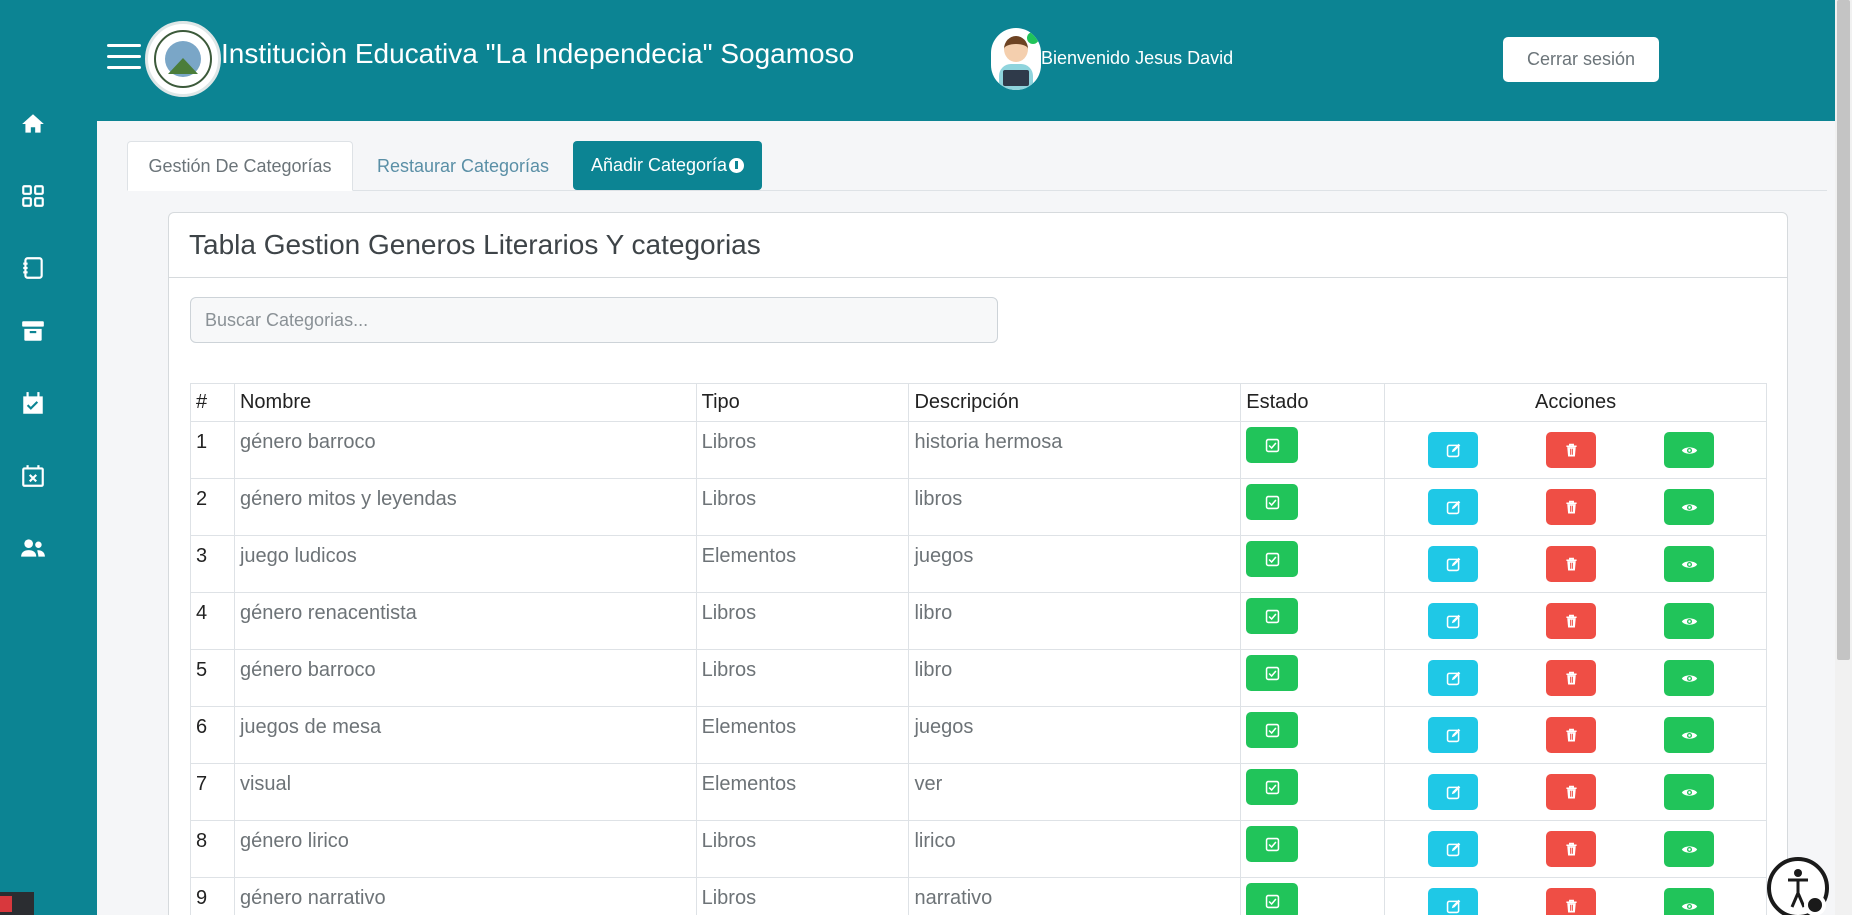  Describe the element at coordinates (594, 320) in the screenshot. I see `search-input` at that location.